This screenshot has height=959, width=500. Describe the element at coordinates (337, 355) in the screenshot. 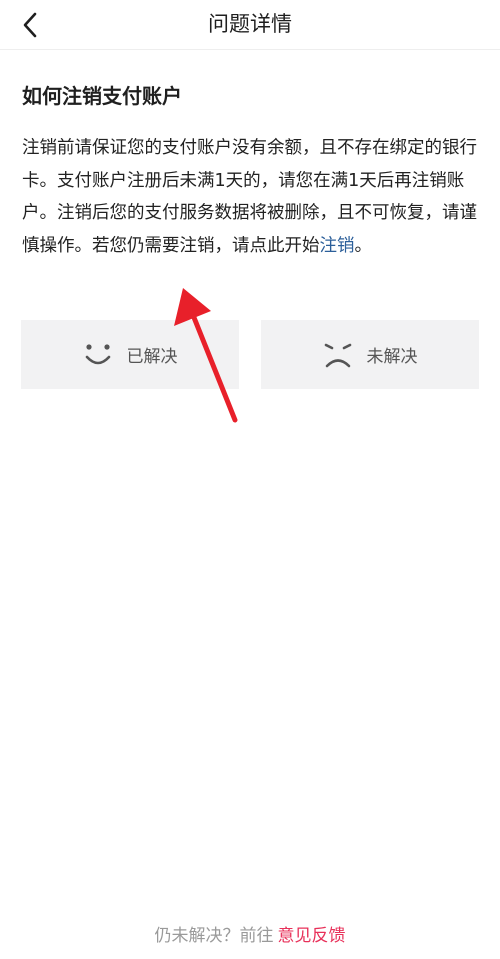

I see `frown-icon` at that location.